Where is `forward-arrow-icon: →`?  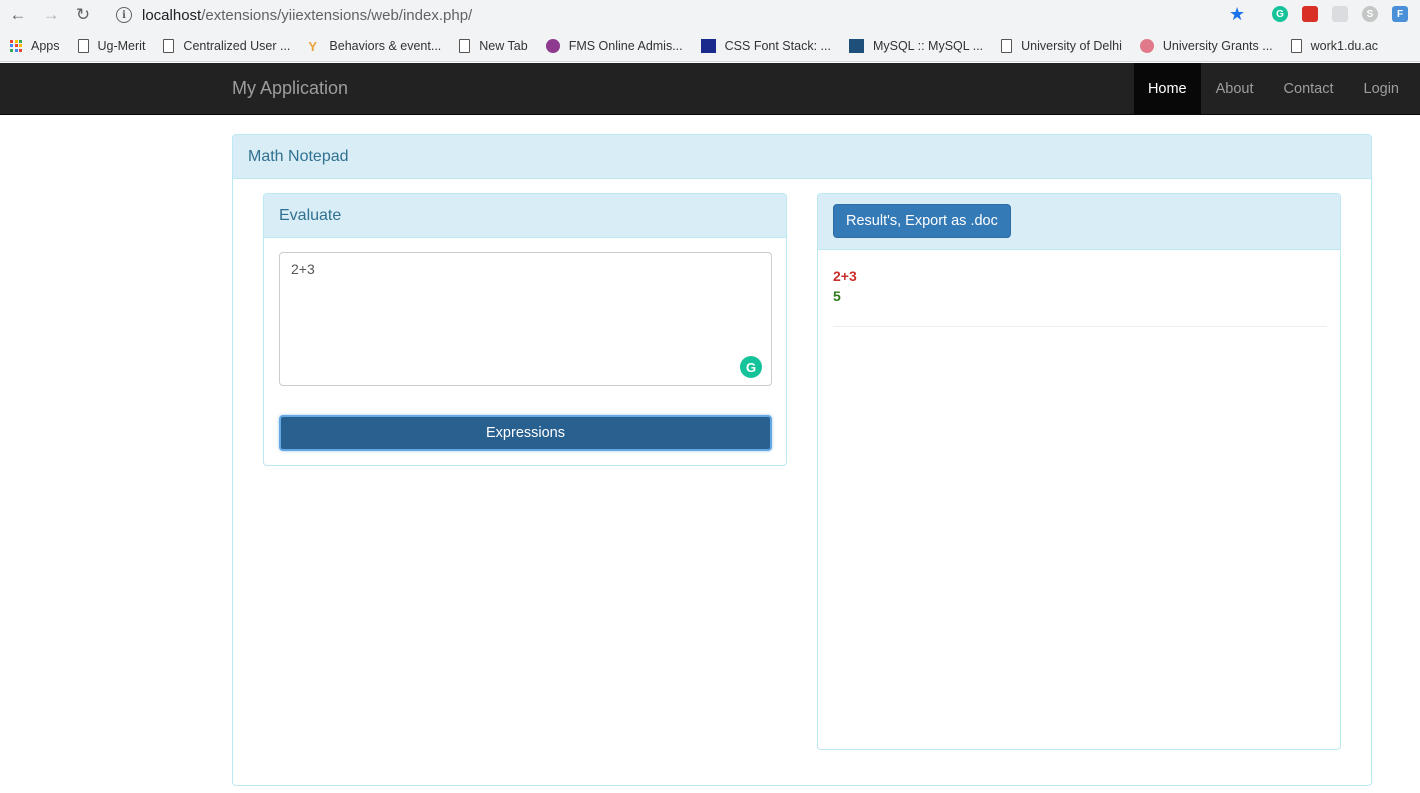
forward-arrow-icon: → is located at coordinates (51, 14).